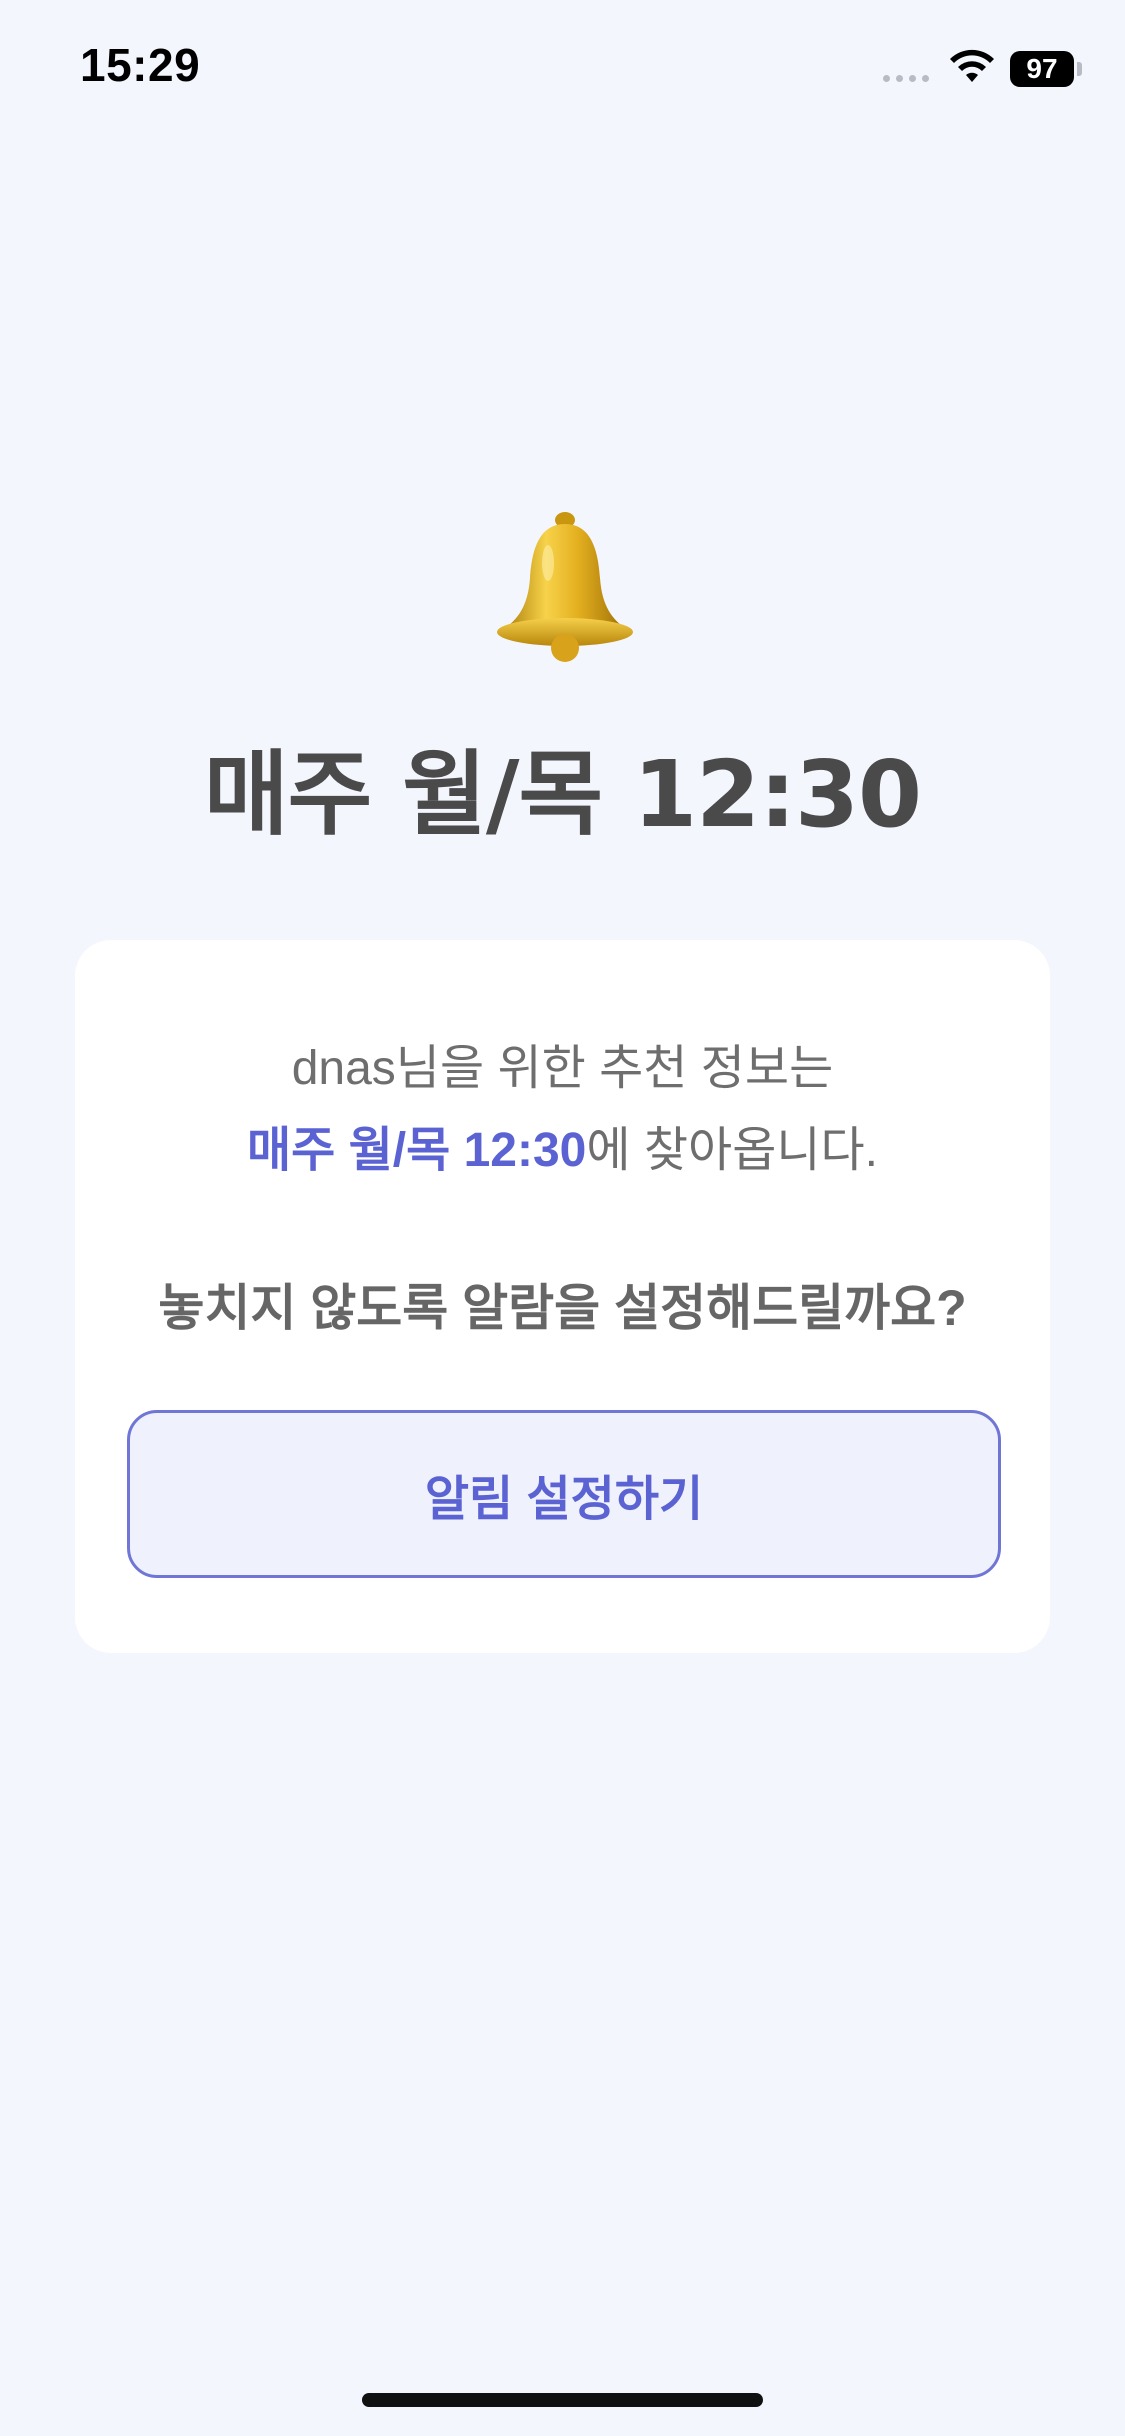  I want to click on set-alarm-button: 알림 설정하기, so click(564, 1494).